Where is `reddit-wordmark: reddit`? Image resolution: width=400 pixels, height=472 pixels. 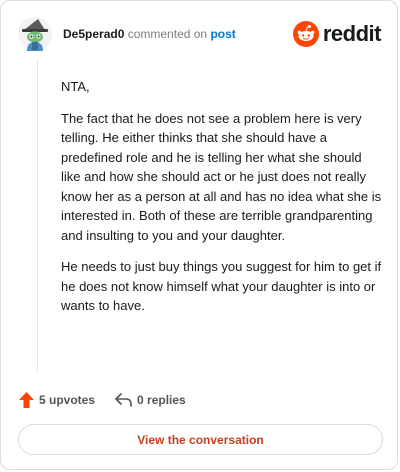 reddit-wordmark: reddit is located at coordinates (352, 33).